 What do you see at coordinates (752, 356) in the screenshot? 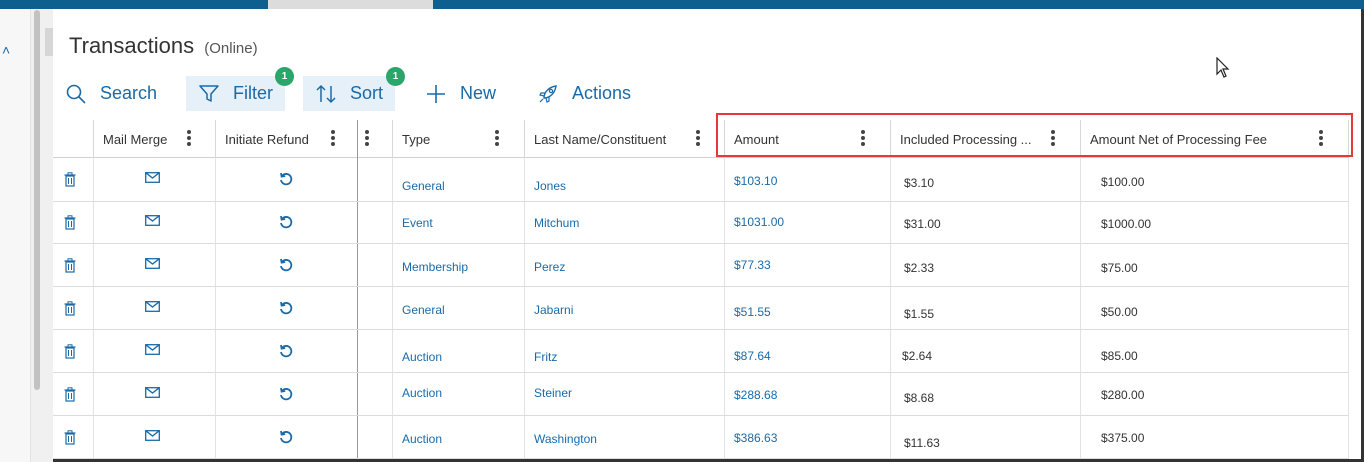
I see `amount-cell-text: $87.64` at bounding box center [752, 356].